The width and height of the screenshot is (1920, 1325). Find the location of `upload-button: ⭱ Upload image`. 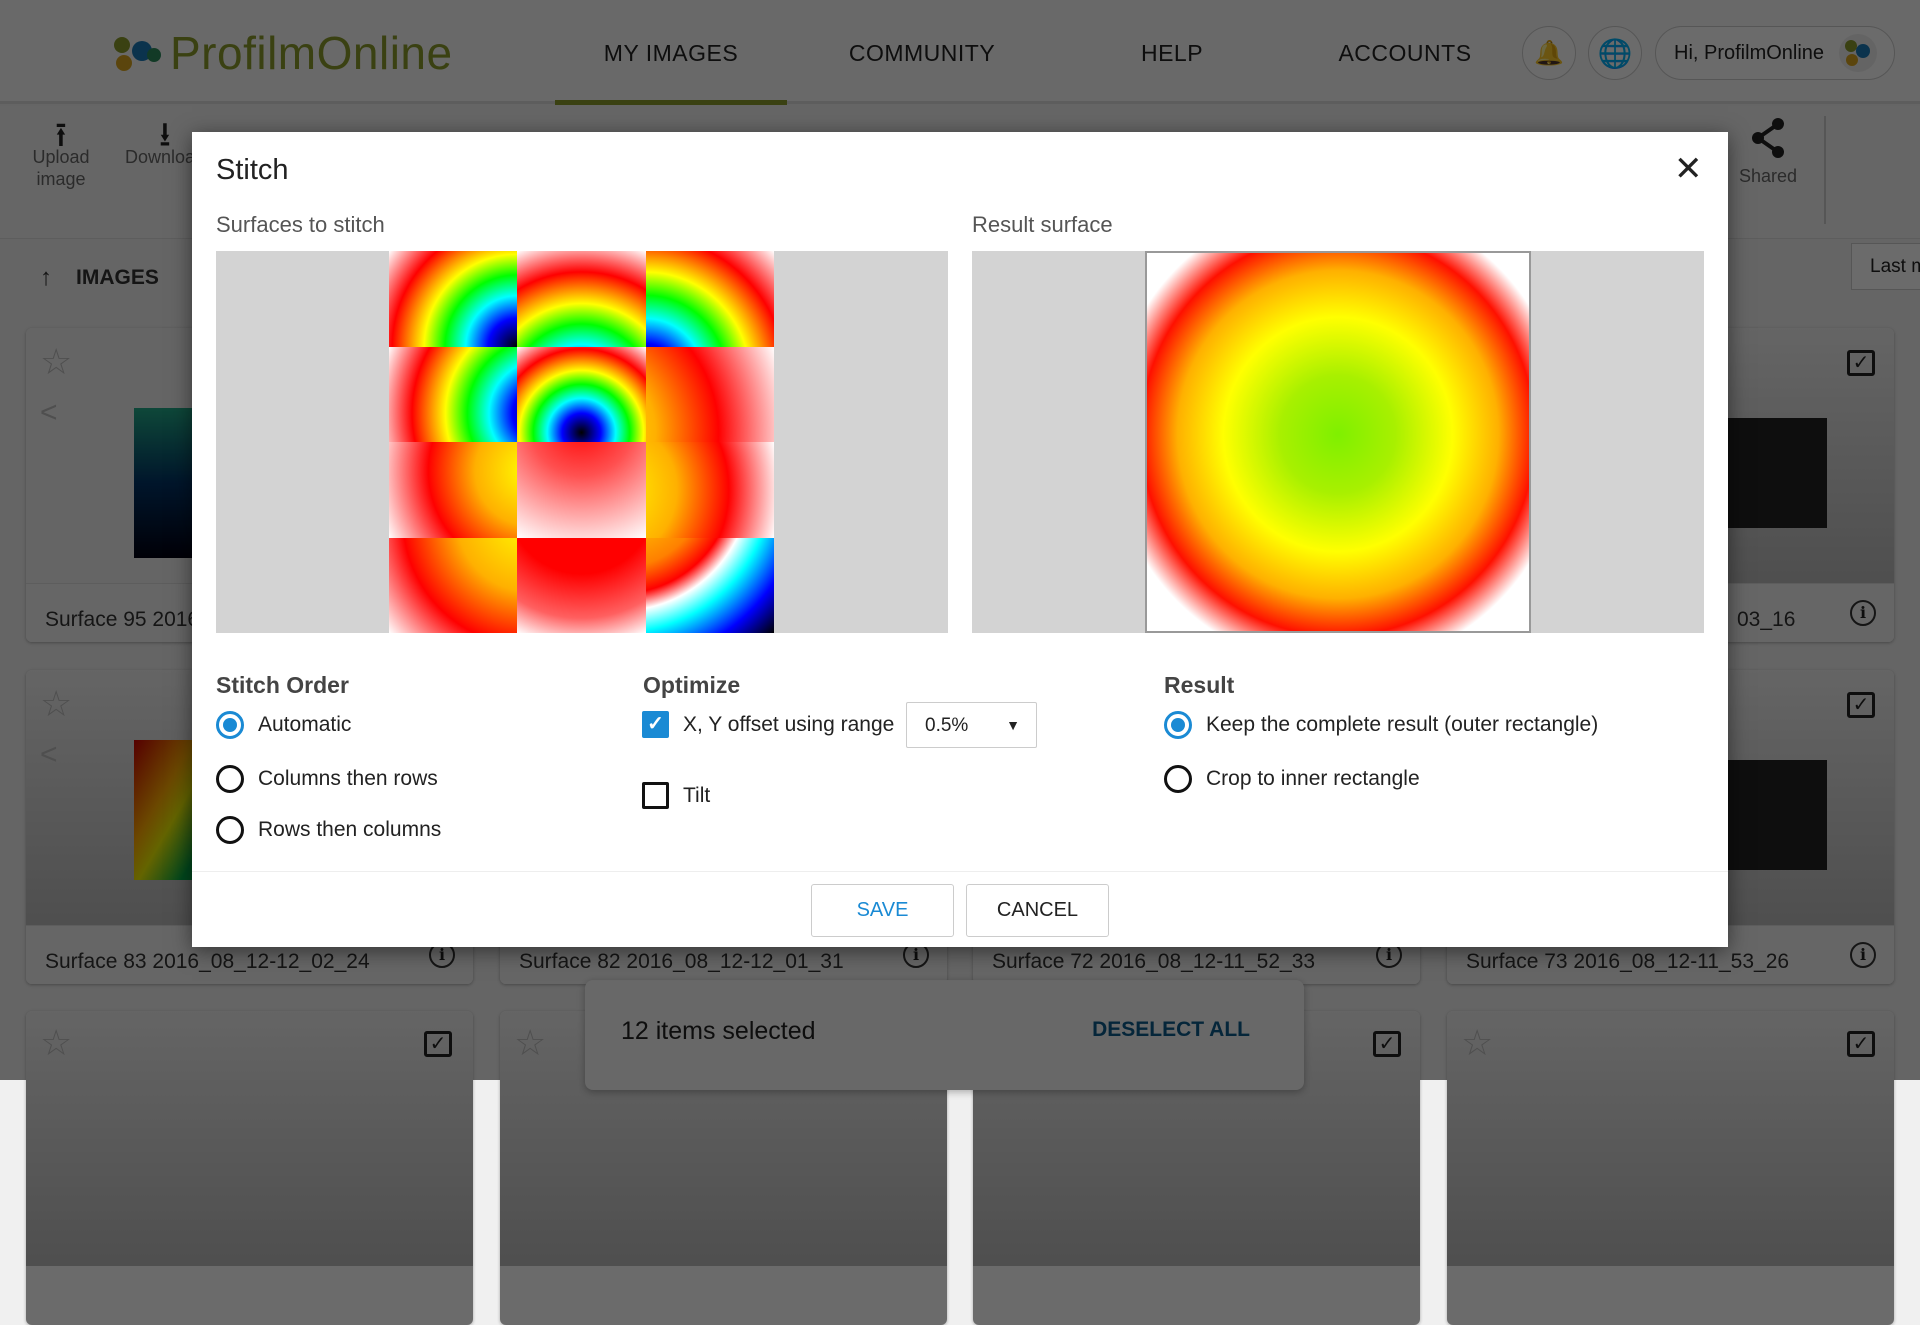

upload-button: ⭱ Upload image is located at coordinates (61, 153).